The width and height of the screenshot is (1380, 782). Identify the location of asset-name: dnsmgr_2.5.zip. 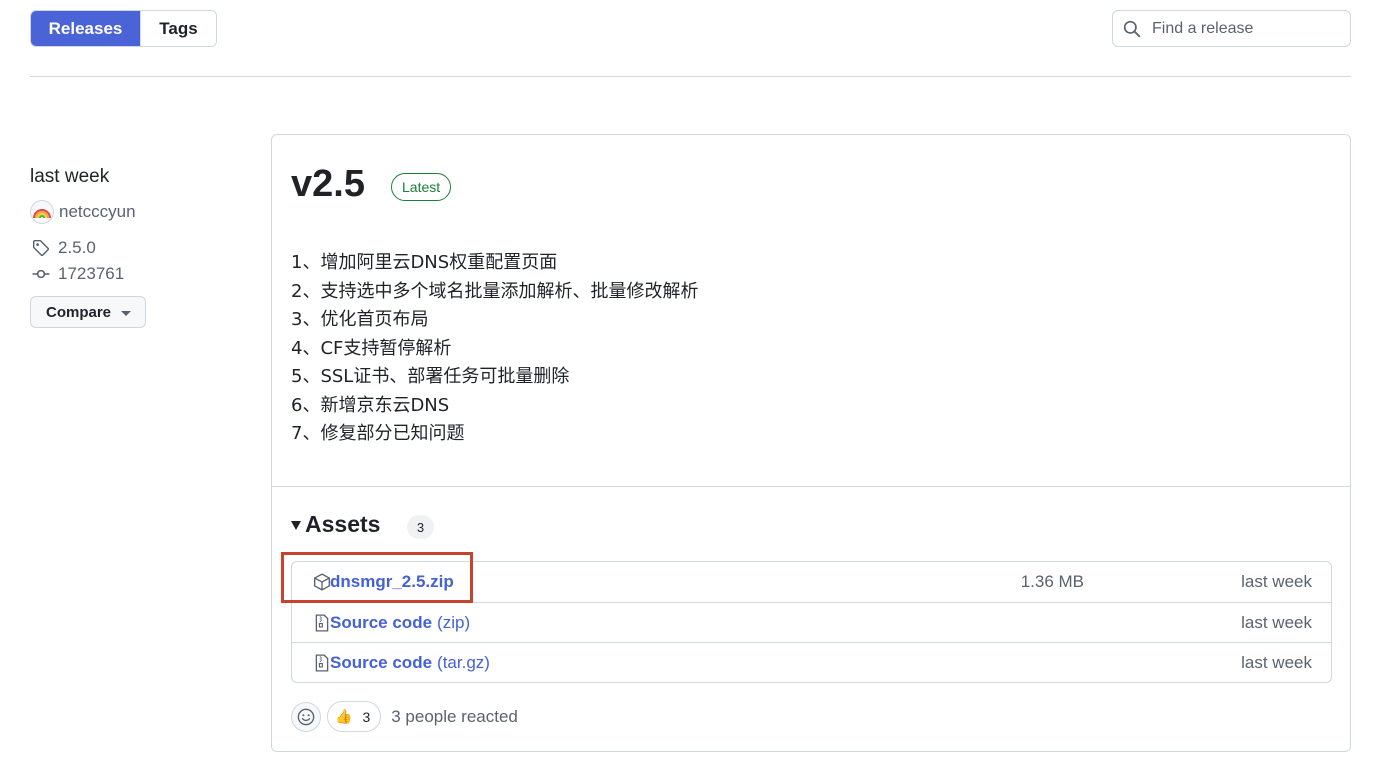
(392, 581).